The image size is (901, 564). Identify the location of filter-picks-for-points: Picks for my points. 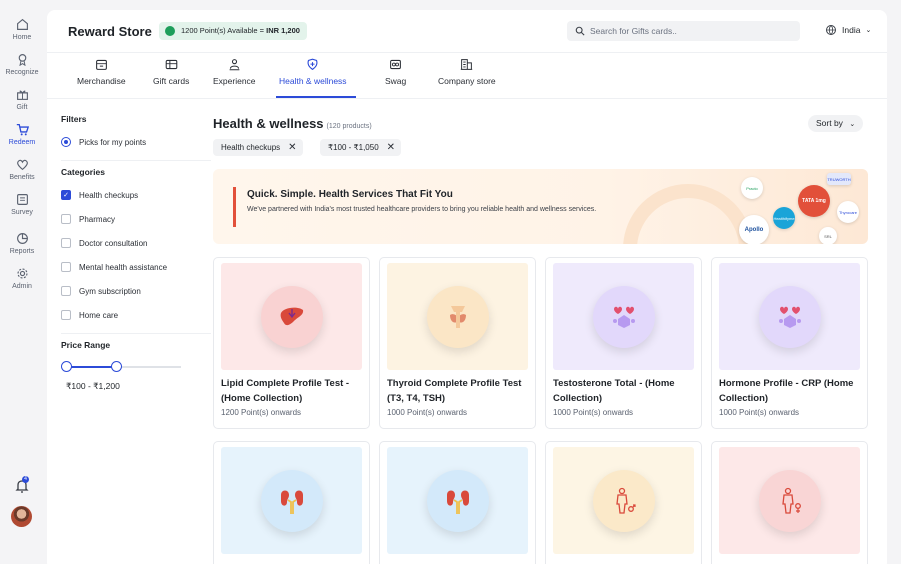
(129, 142).